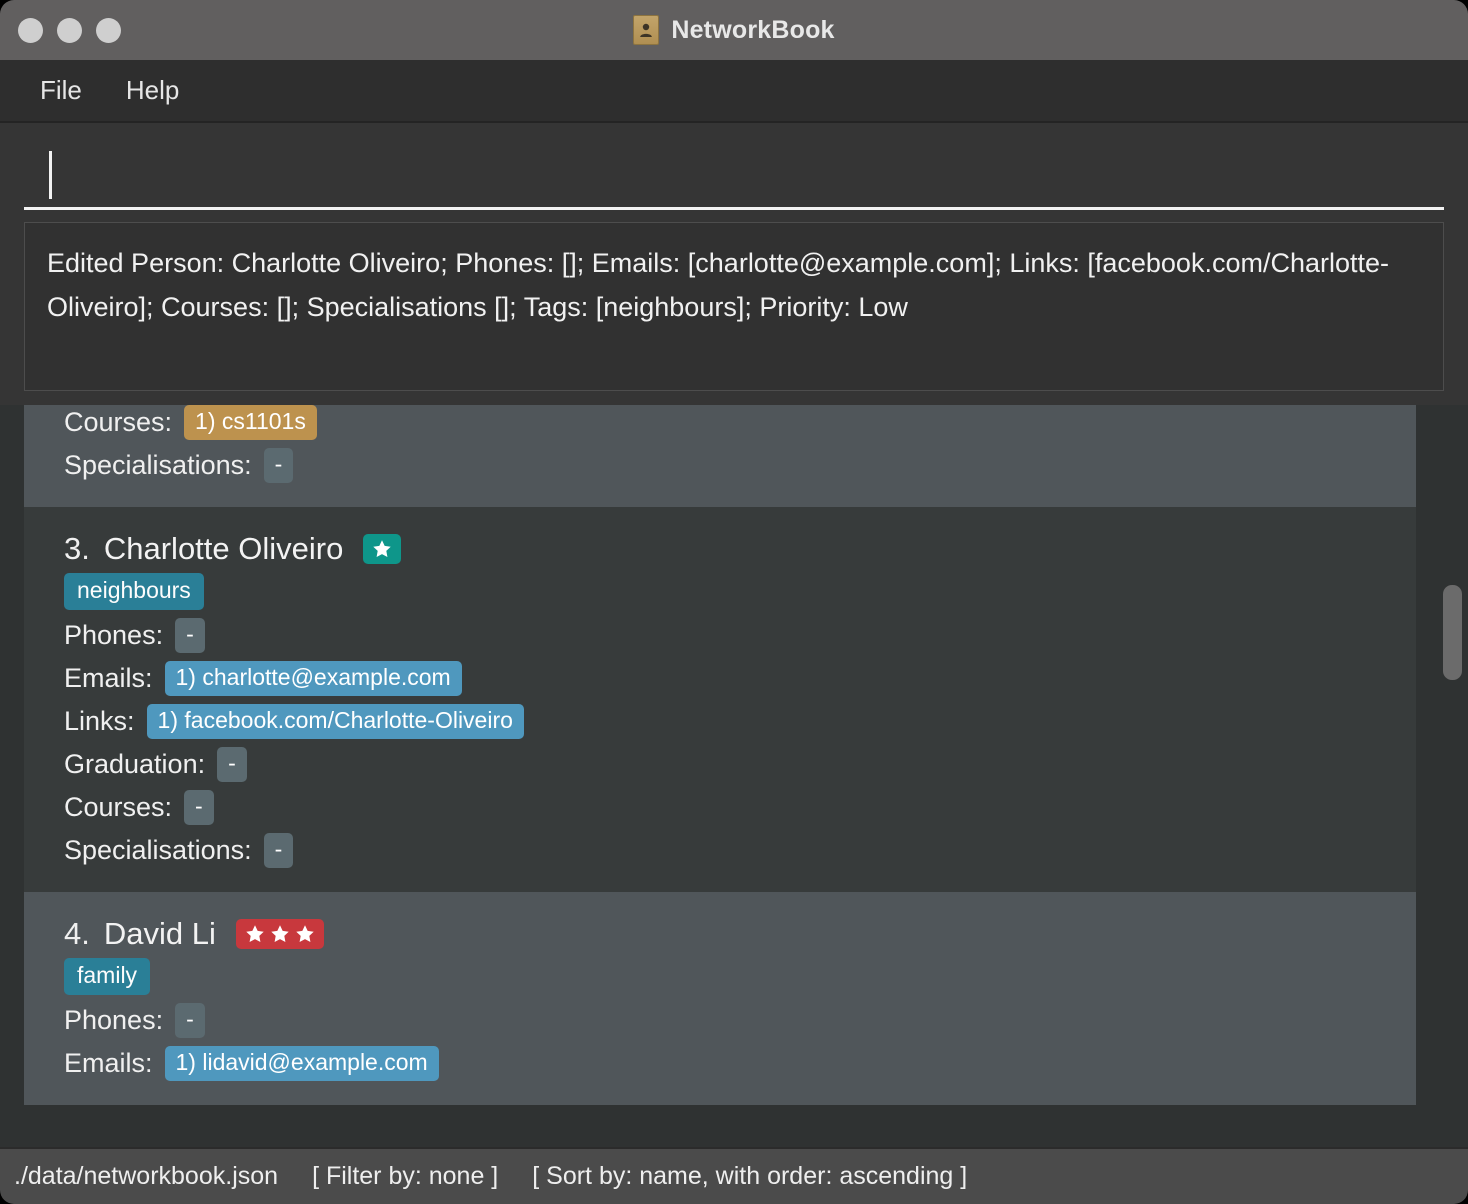 The height and width of the screenshot is (1204, 1468). I want to click on window-controls, so click(69, 30).